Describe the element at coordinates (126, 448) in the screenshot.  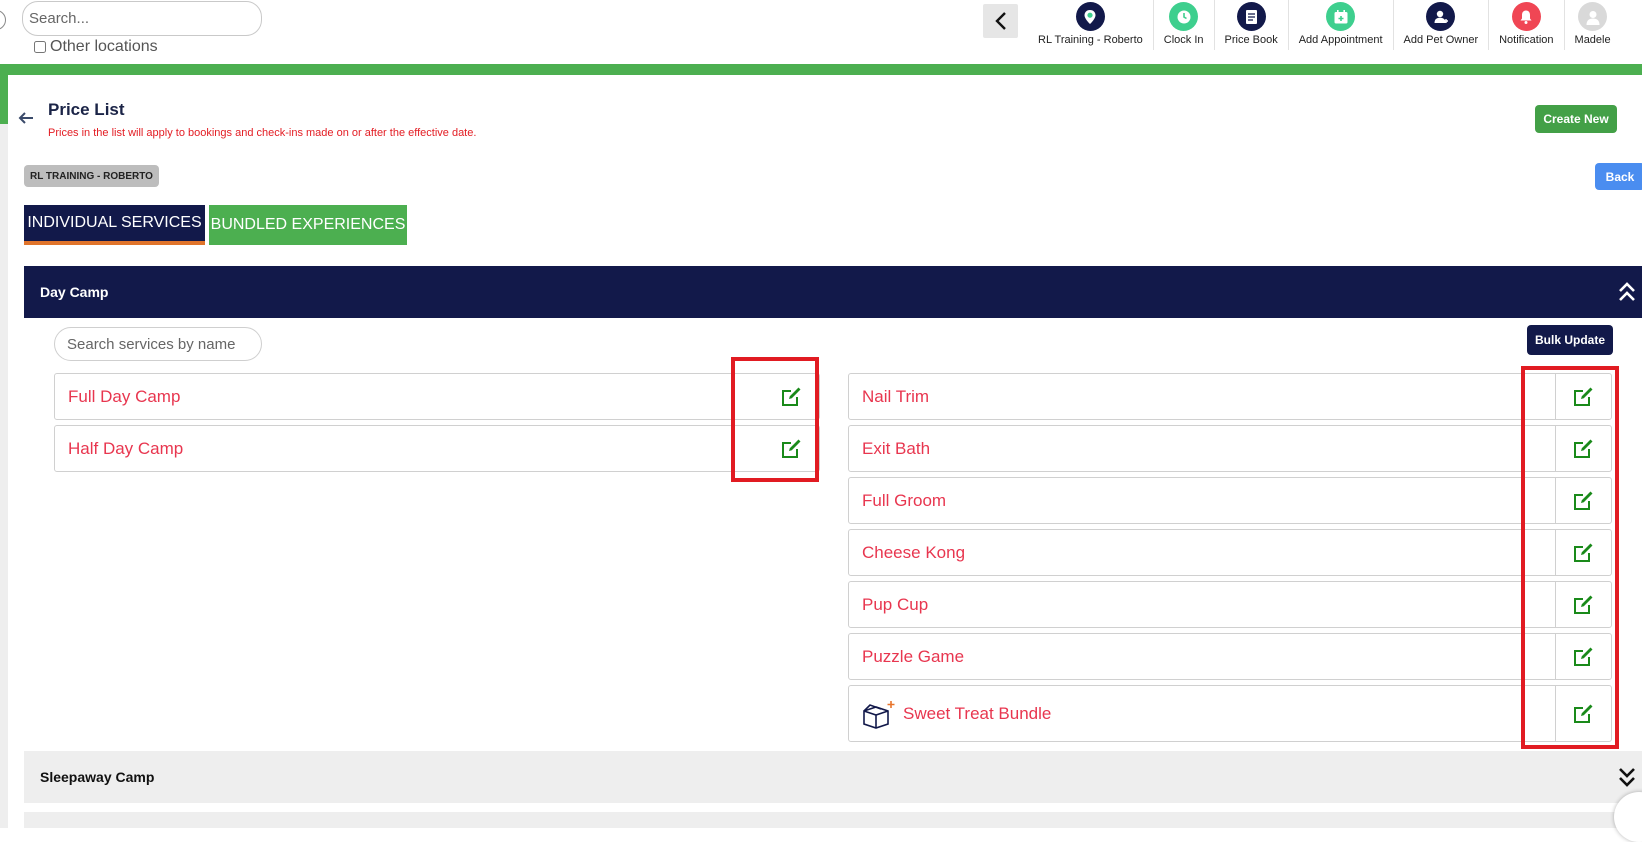
I see `service-name: Half Day Camp` at that location.